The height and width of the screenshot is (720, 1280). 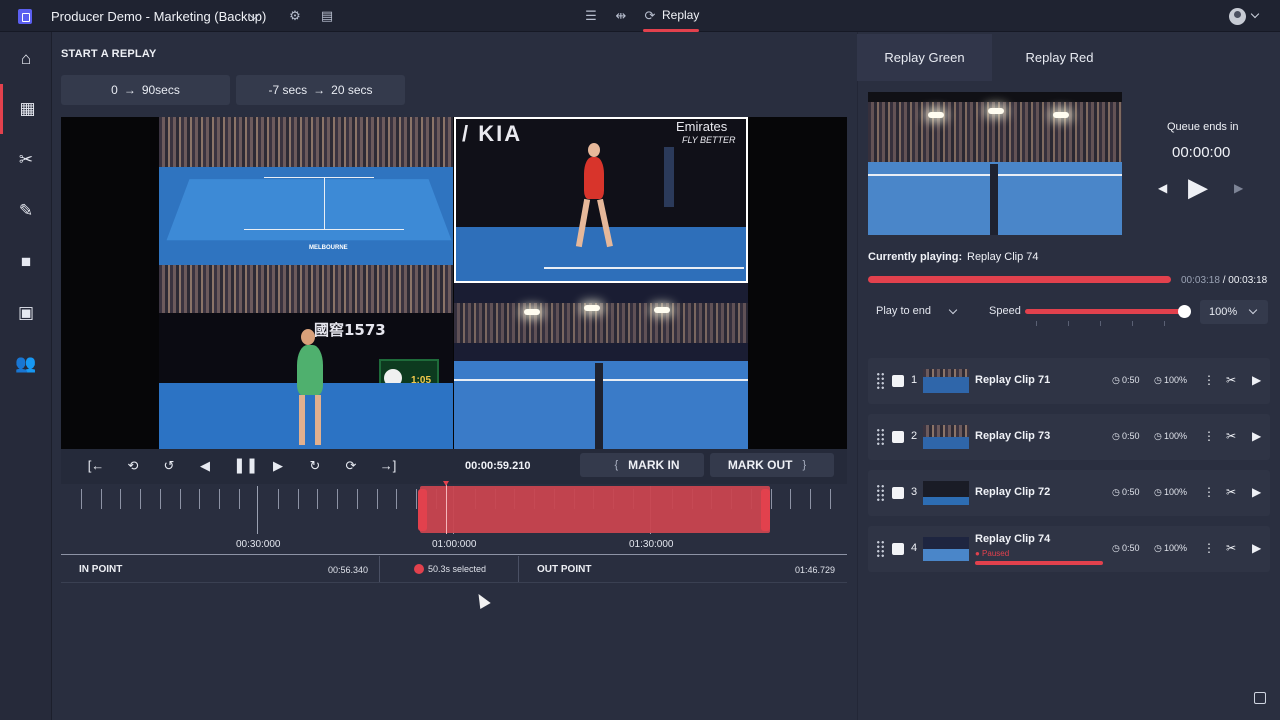 I want to click on layout-icon: ▤, so click(x=327, y=16).